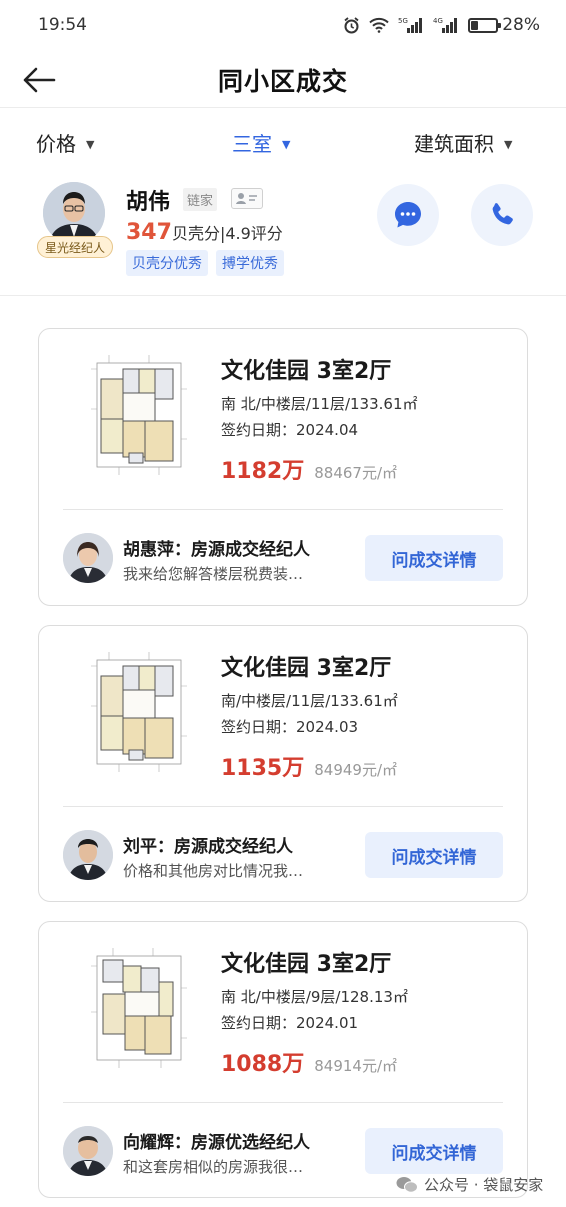 The height and width of the screenshot is (1207, 566). Describe the element at coordinates (56, 144) in the screenshot. I see `filter-price-label: 价格` at that location.